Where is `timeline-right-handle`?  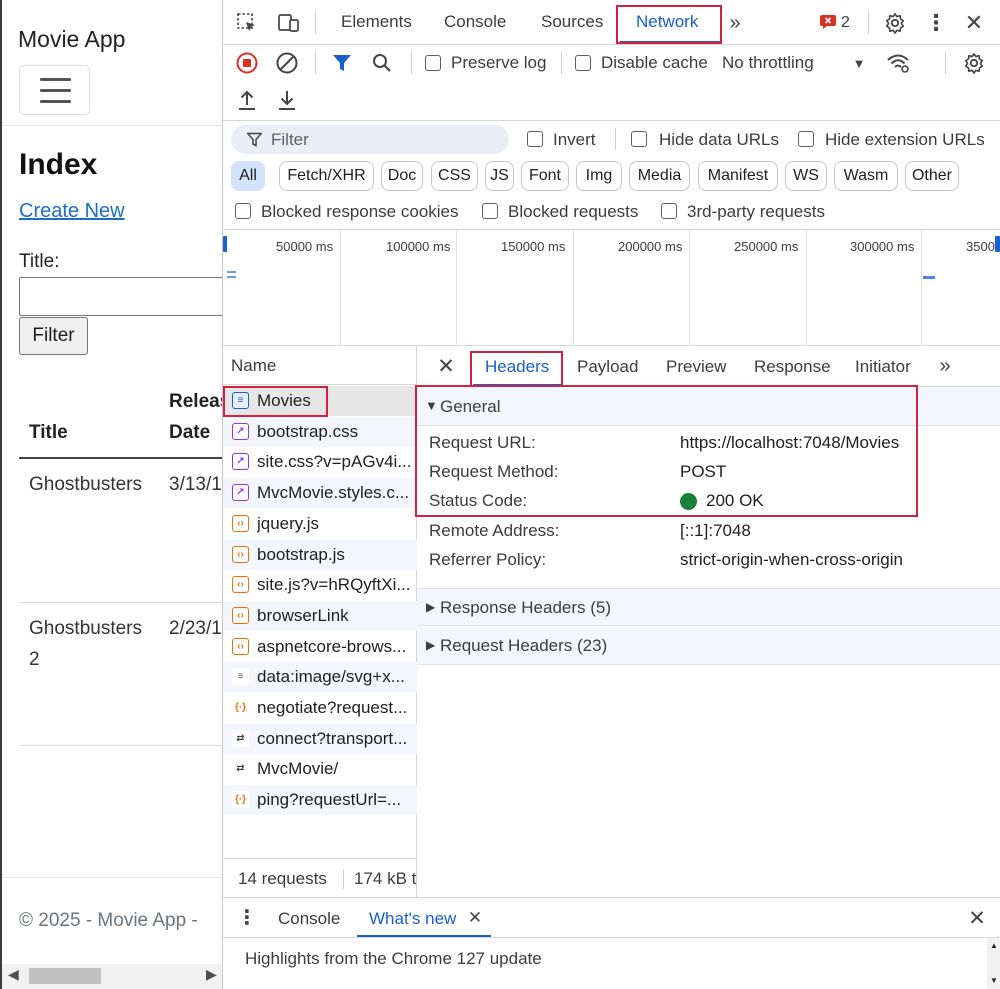 timeline-right-handle is located at coordinates (997, 244).